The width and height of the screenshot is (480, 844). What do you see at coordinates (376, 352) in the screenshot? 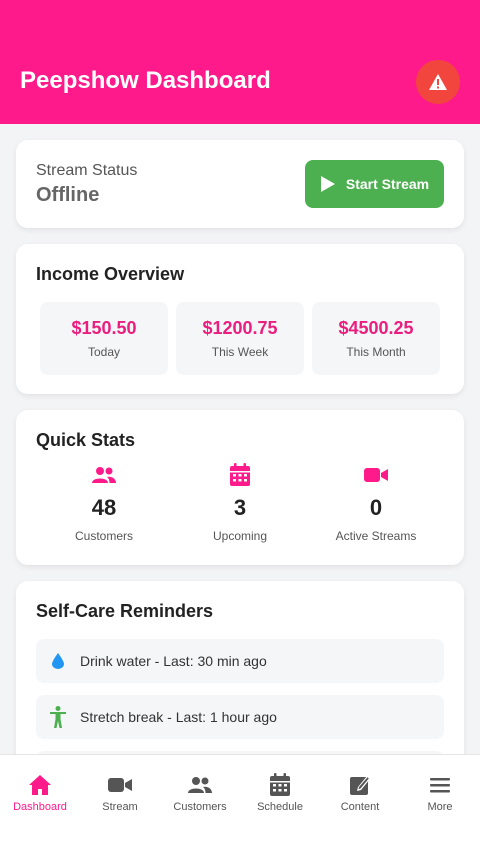
I see `income-label: This Month` at bounding box center [376, 352].